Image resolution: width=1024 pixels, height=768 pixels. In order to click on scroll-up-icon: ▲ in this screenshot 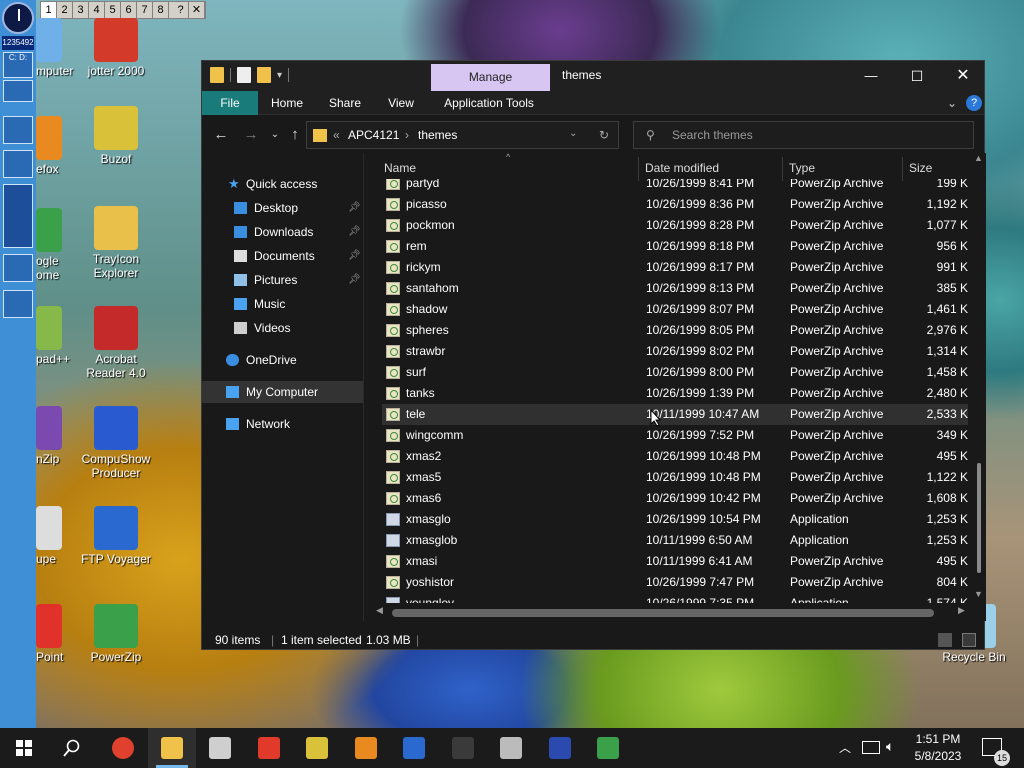, I will do `click(978, 158)`.